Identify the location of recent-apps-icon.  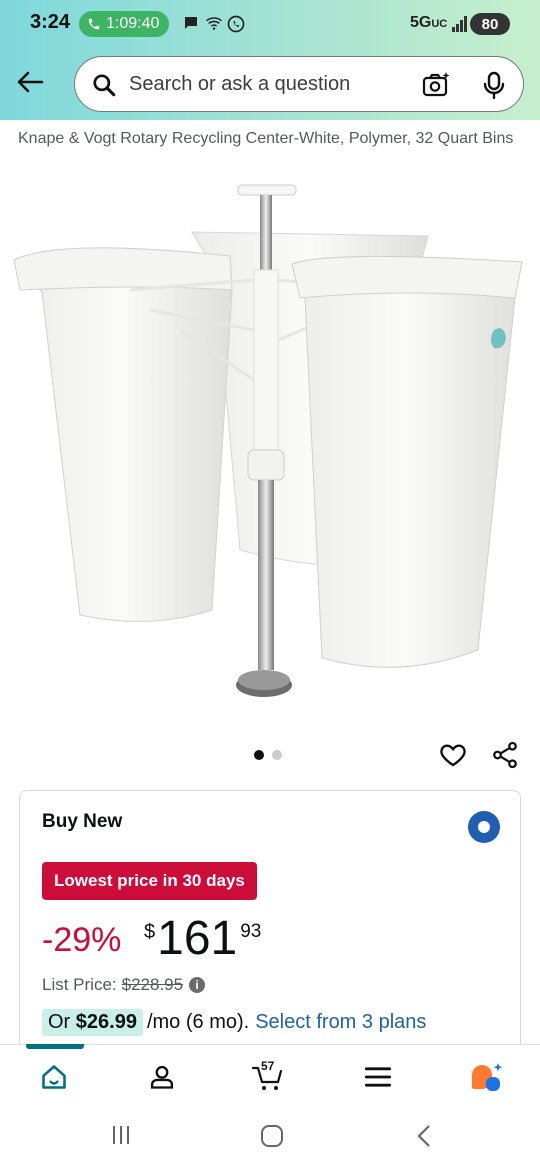
(121, 1135).